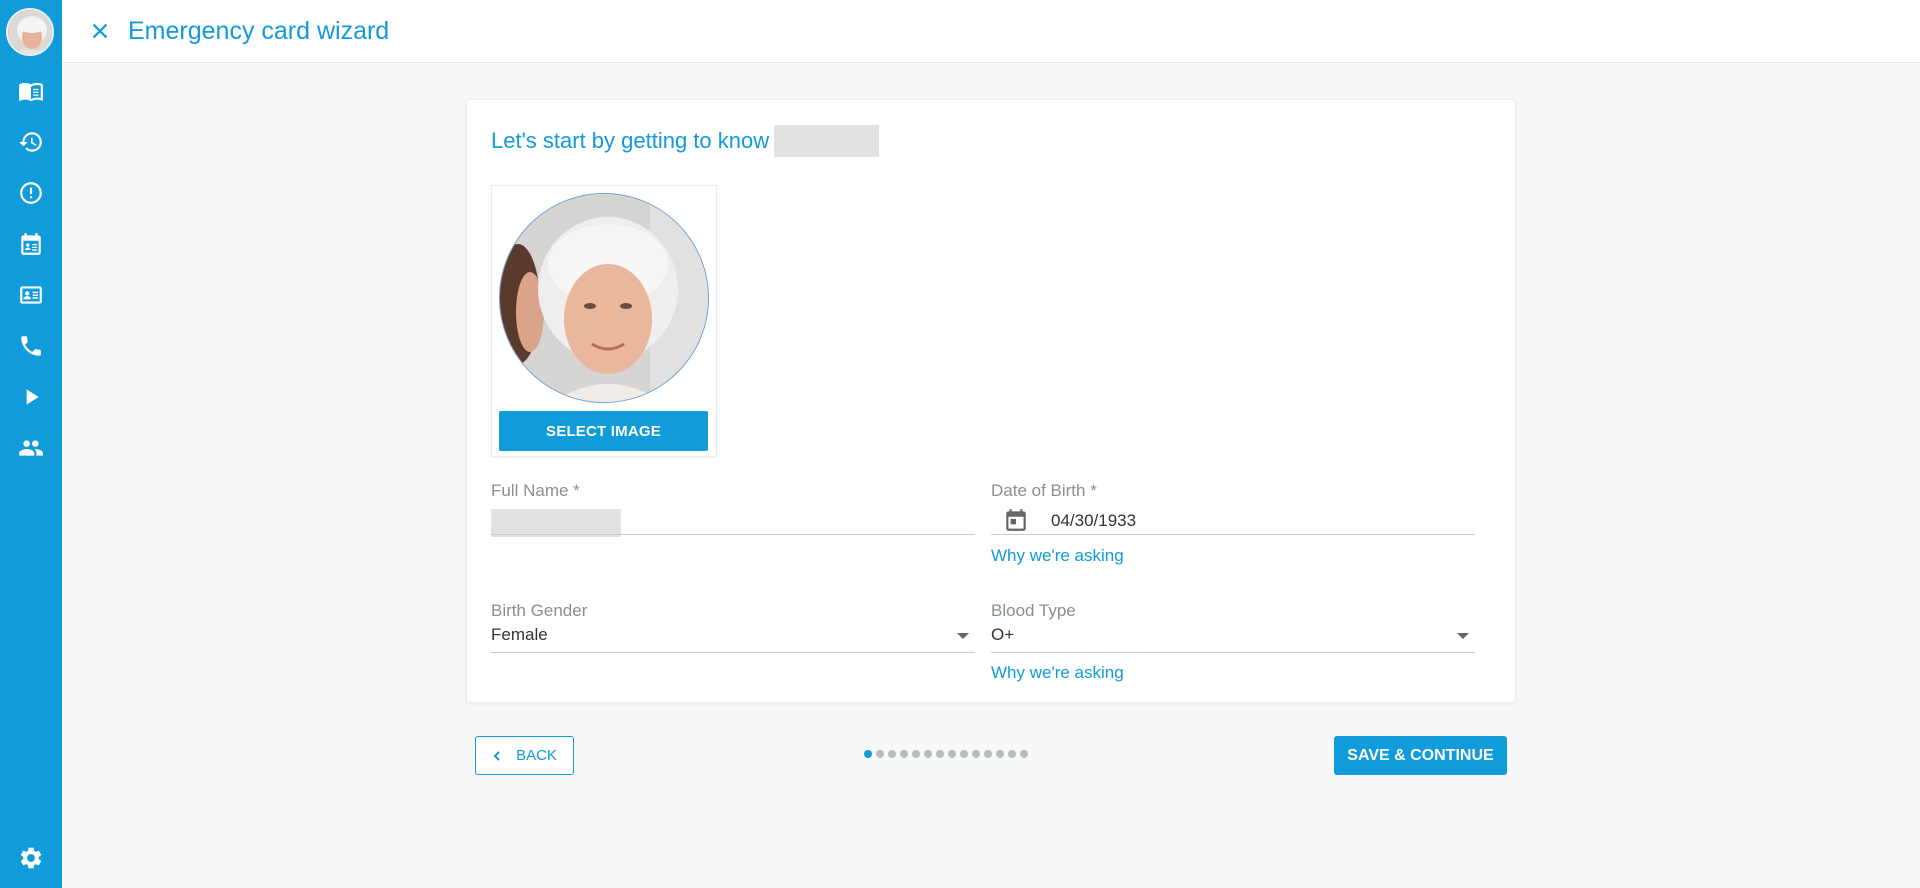 This screenshot has height=888, width=1920. I want to click on gender-underline, so click(733, 652).